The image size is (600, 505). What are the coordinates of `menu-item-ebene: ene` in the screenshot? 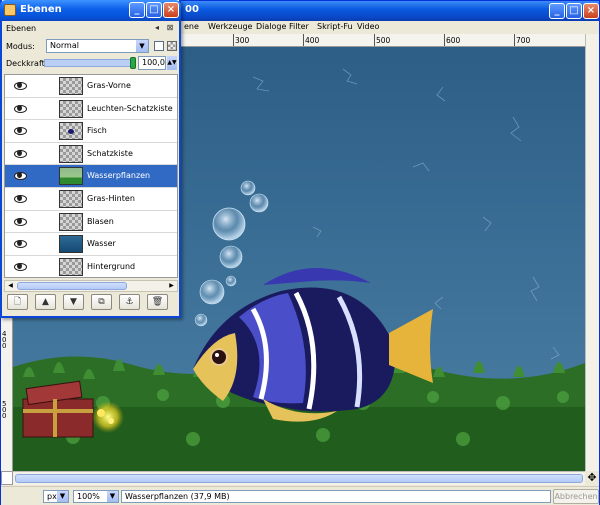 It's located at (191, 26).